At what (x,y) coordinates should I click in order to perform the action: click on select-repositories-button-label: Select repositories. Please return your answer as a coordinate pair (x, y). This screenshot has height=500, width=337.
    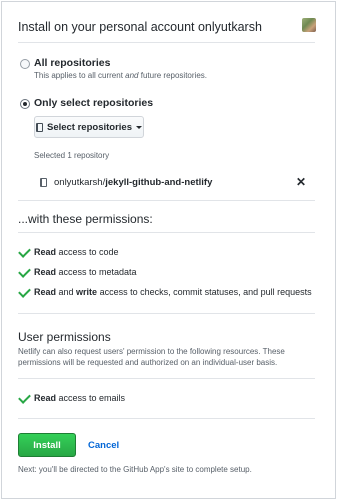
    Looking at the image, I should click on (89, 127).